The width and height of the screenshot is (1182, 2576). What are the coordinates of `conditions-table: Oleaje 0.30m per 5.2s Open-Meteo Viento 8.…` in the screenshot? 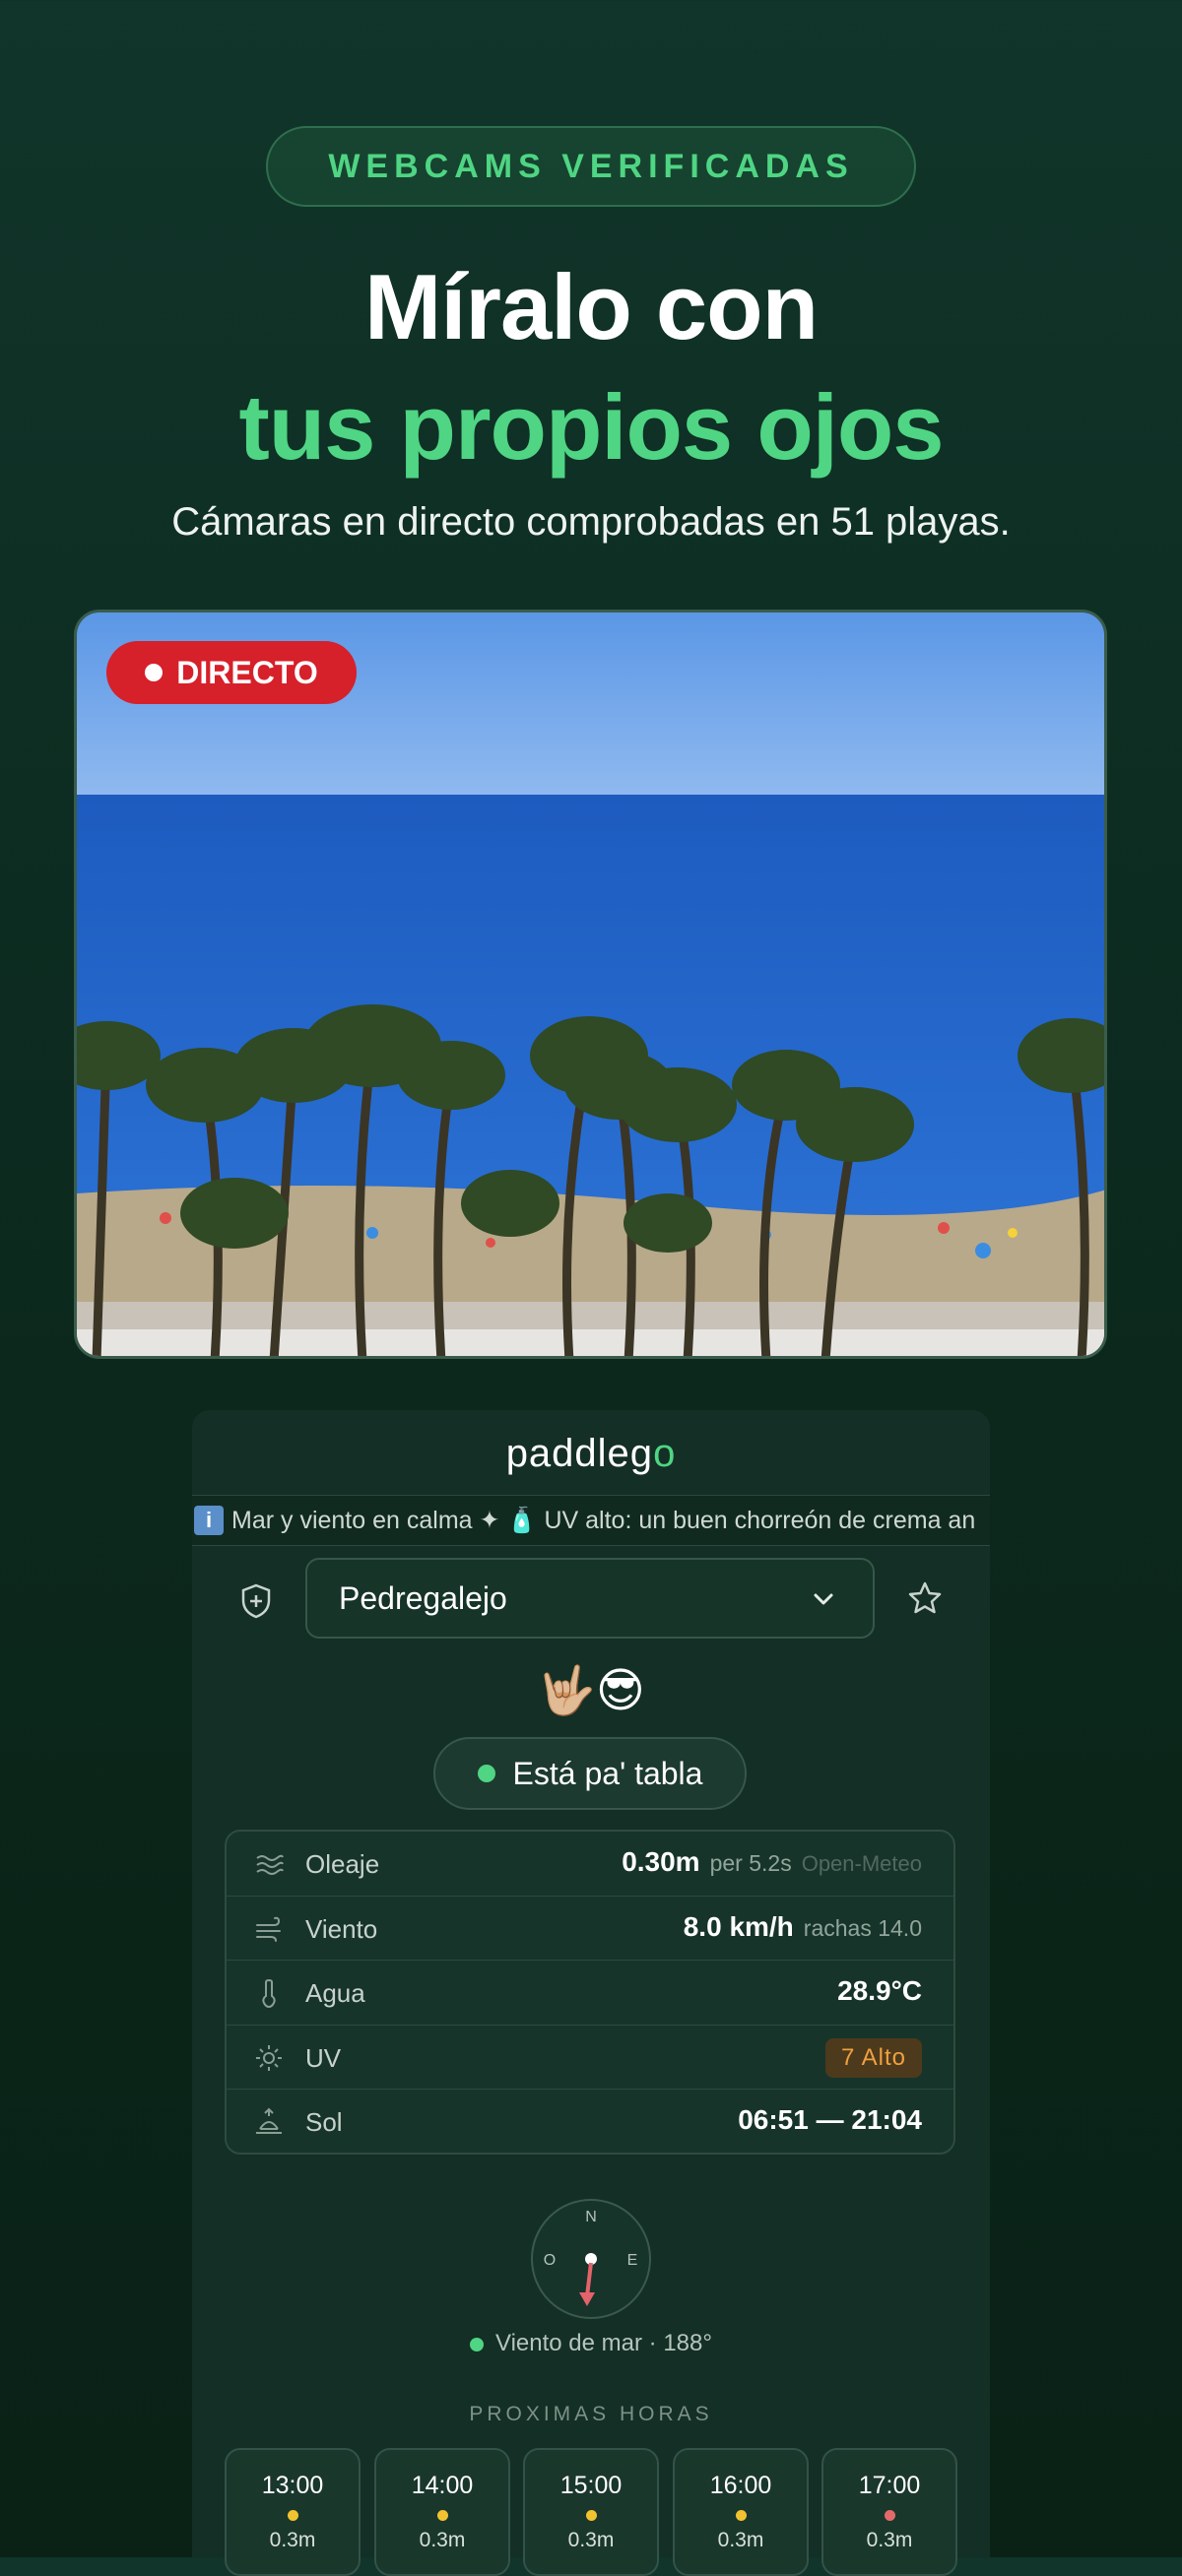 It's located at (590, 1992).